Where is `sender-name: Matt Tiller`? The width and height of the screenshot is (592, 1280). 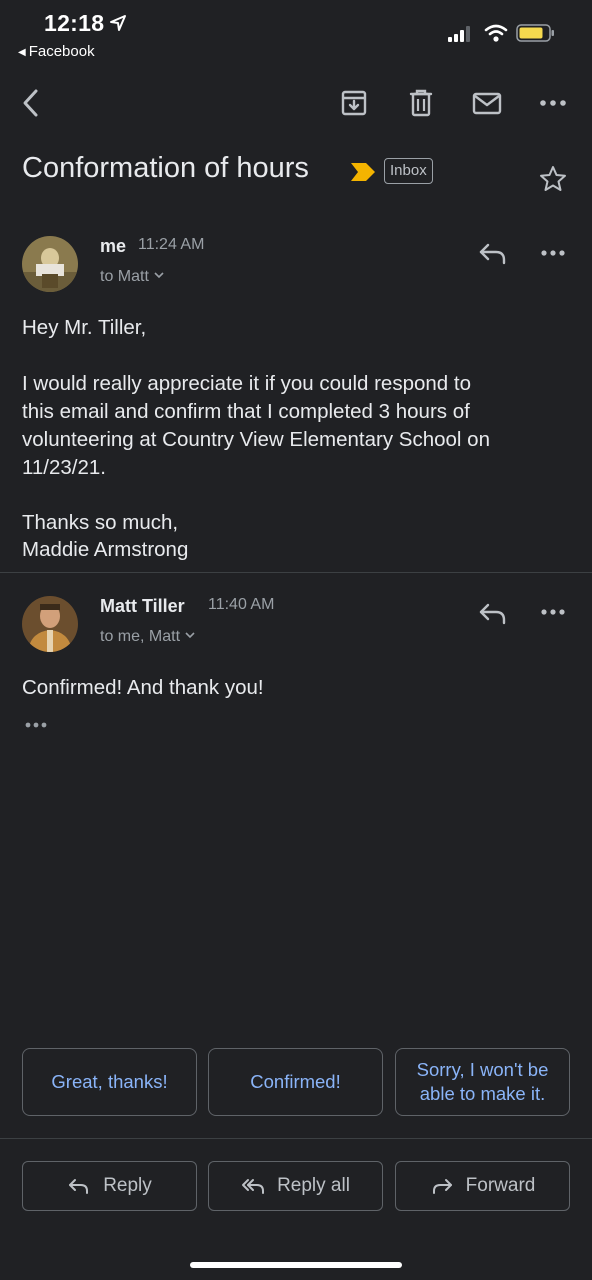
sender-name: Matt Tiller is located at coordinates (142, 606).